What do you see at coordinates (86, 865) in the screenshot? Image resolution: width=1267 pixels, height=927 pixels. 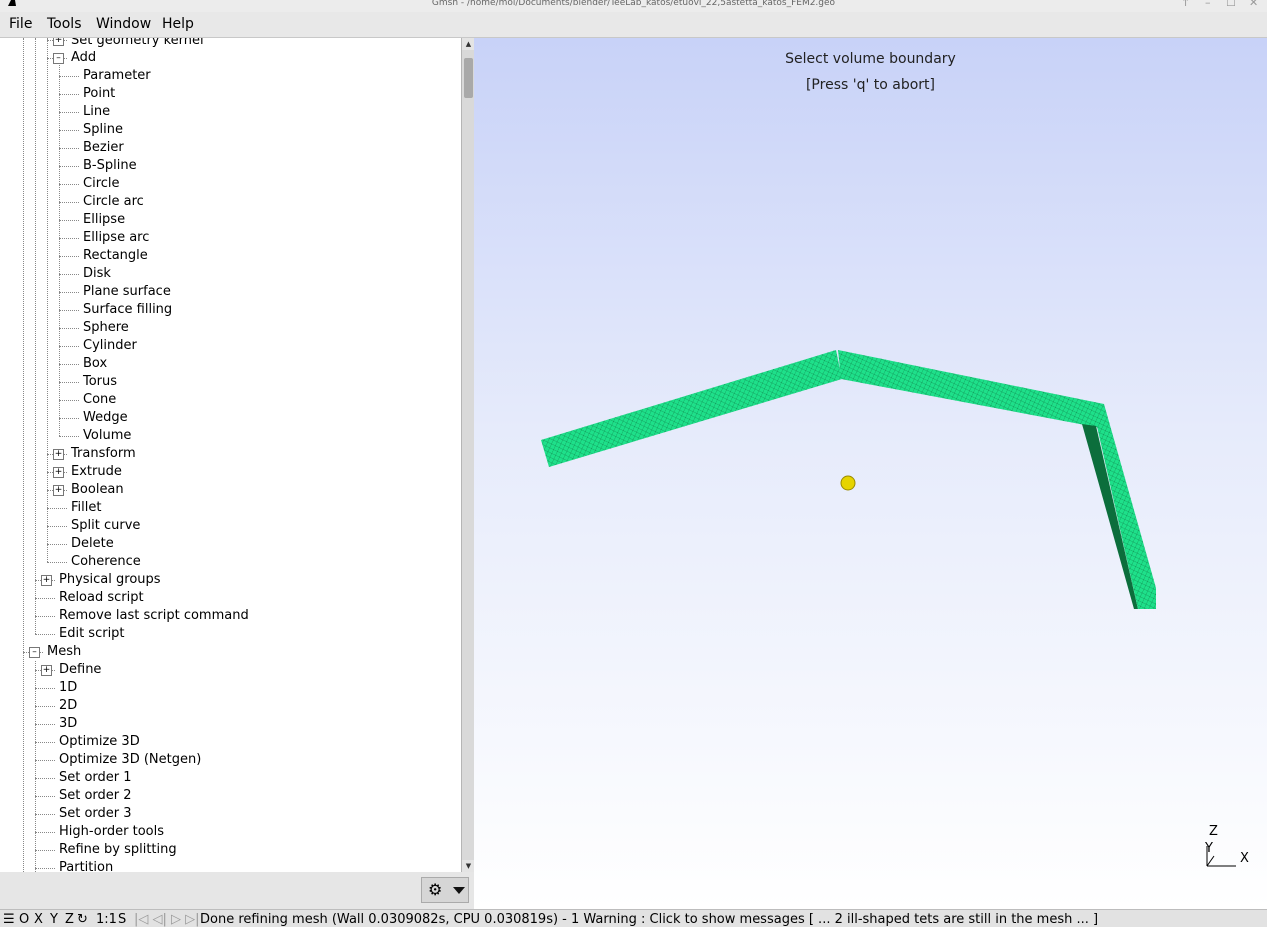 I see `tree-item-partition: Partition` at bounding box center [86, 865].